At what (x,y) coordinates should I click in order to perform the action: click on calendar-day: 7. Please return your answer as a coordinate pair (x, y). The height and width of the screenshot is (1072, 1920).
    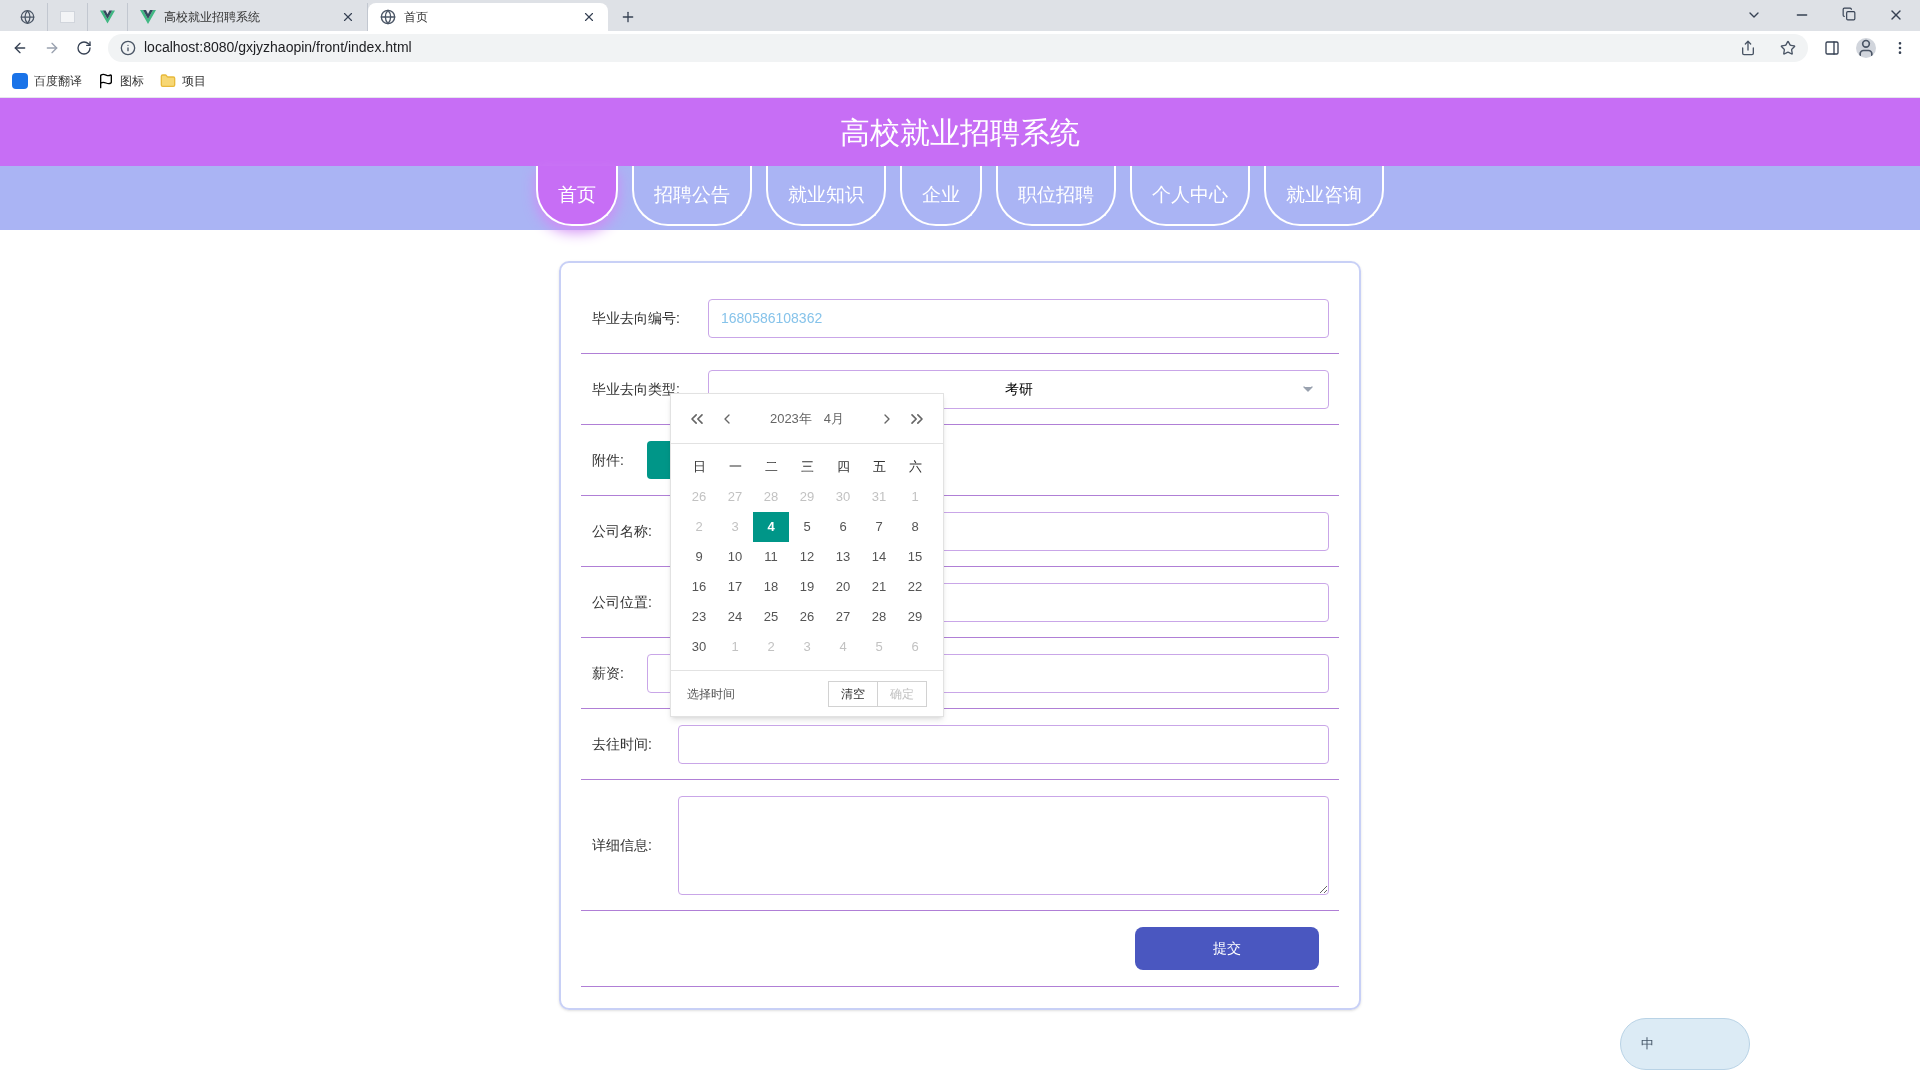
    Looking at the image, I should click on (879, 527).